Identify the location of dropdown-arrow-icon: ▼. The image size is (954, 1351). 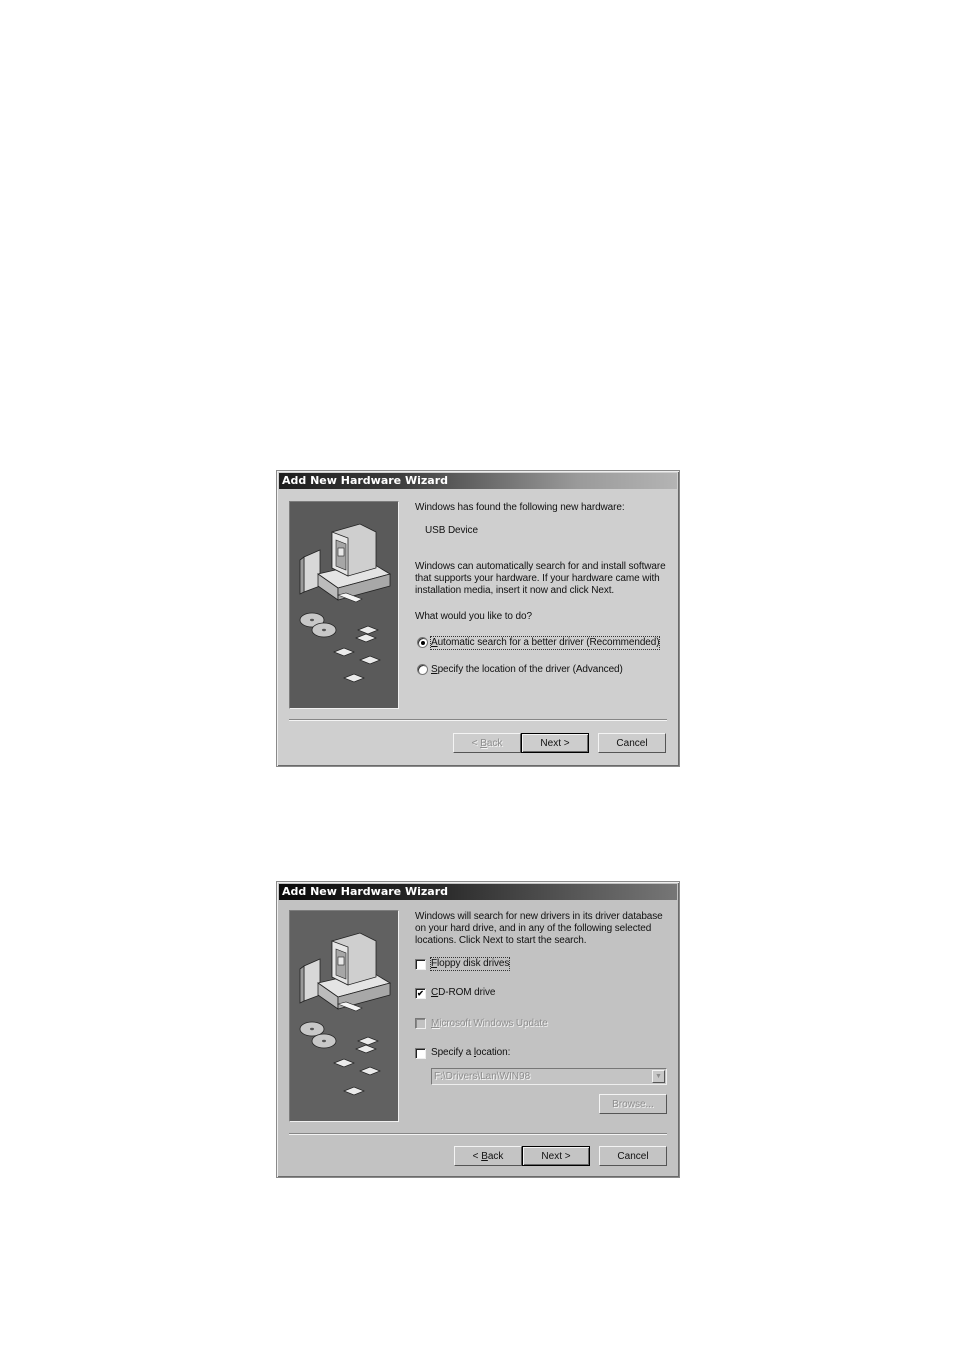
(658, 1076).